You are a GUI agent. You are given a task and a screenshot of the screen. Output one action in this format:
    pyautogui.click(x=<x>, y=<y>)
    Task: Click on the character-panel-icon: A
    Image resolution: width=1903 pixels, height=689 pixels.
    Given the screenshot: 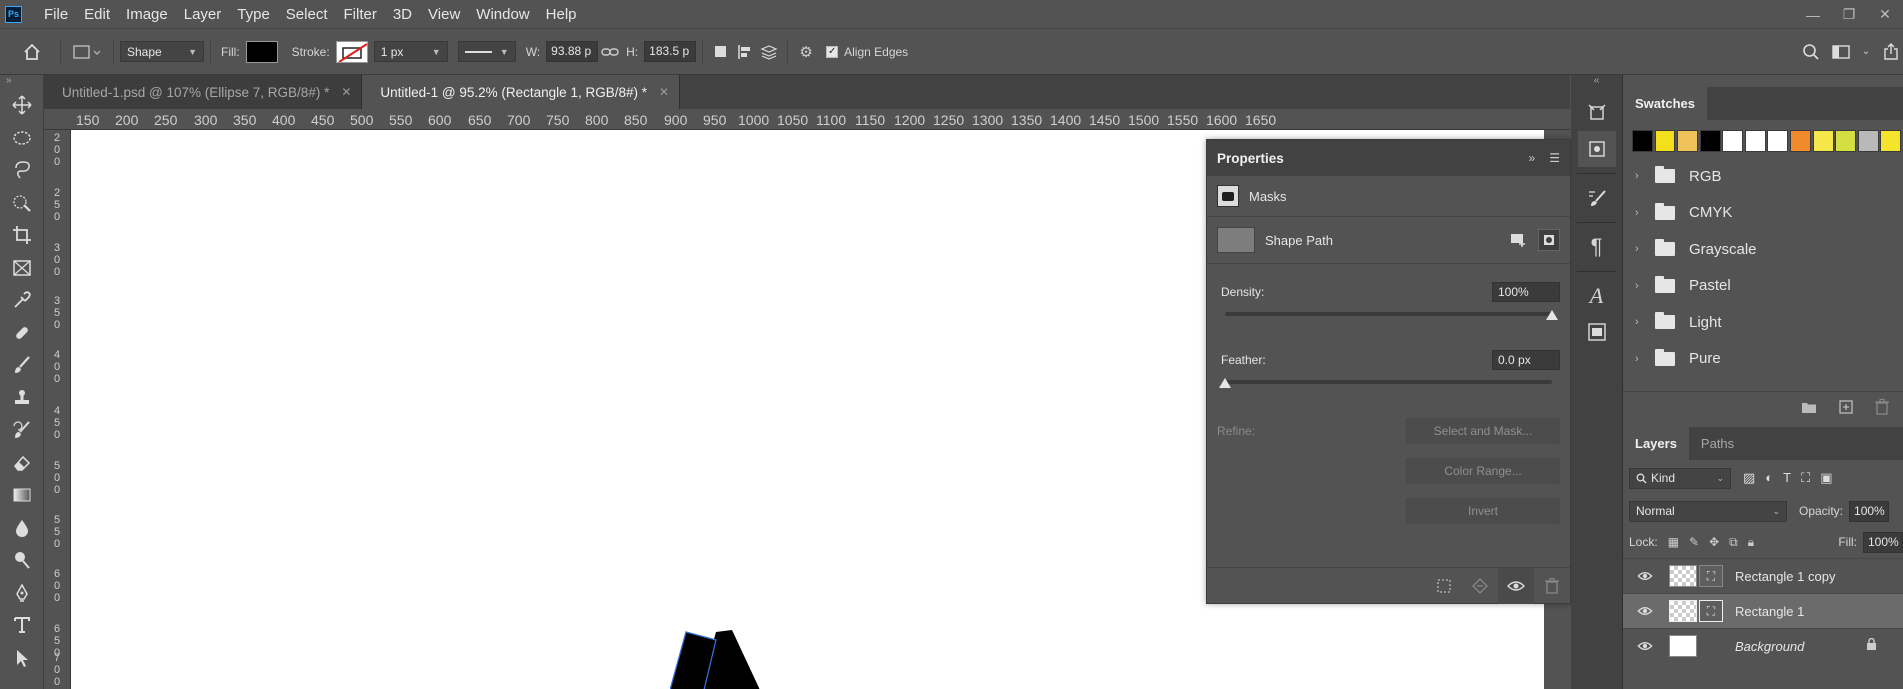 What is the action you would take?
    pyautogui.click(x=1597, y=296)
    